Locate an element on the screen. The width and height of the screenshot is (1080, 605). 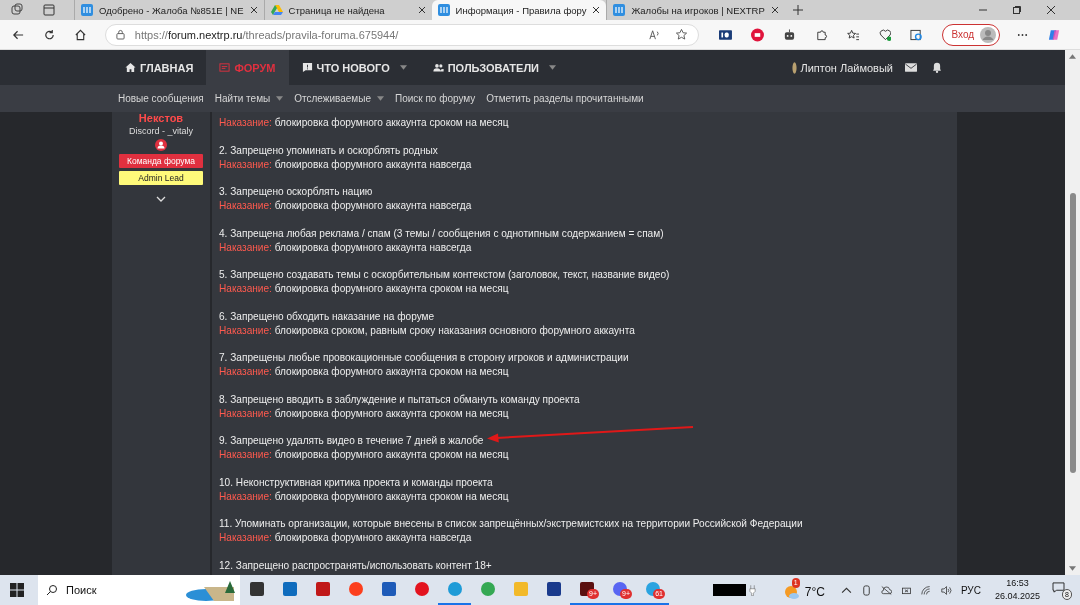
health-icon is located at coordinates (885, 34).